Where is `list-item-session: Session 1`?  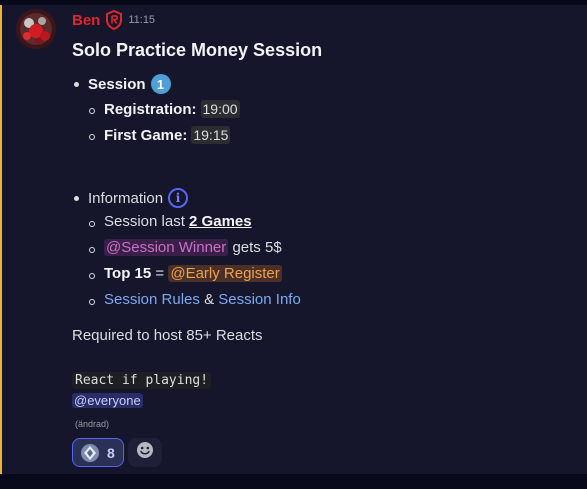
list-item-session: Session 1 is located at coordinates (129, 84).